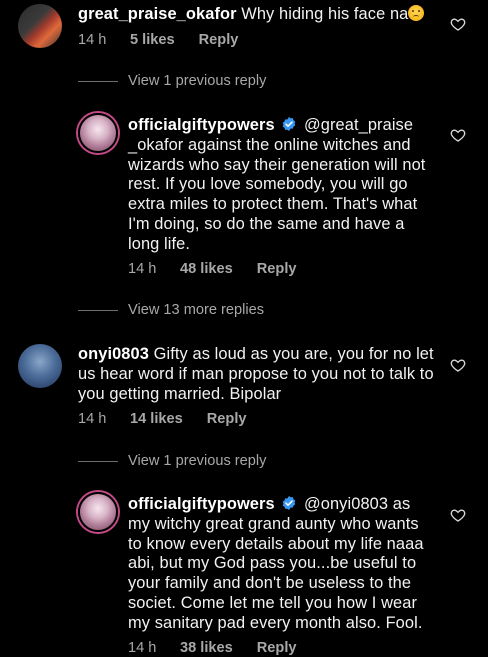 This screenshot has width=488, height=657. Describe the element at coordinates (325, 14) in the screenshot. I see `comment-text: Why hiding his face na` at that location.